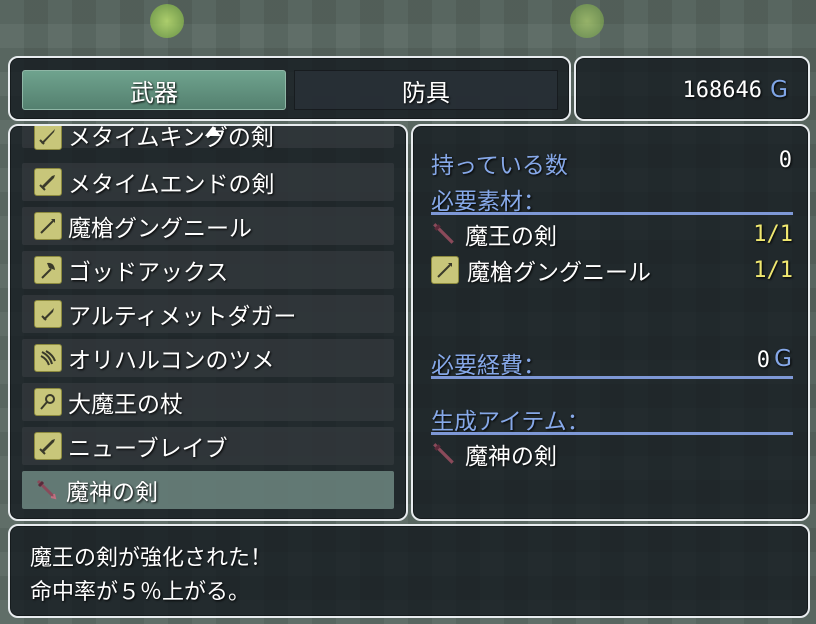 This screenshot has height=624, width=816. I want to click on staff-icon, so click(48, 402).